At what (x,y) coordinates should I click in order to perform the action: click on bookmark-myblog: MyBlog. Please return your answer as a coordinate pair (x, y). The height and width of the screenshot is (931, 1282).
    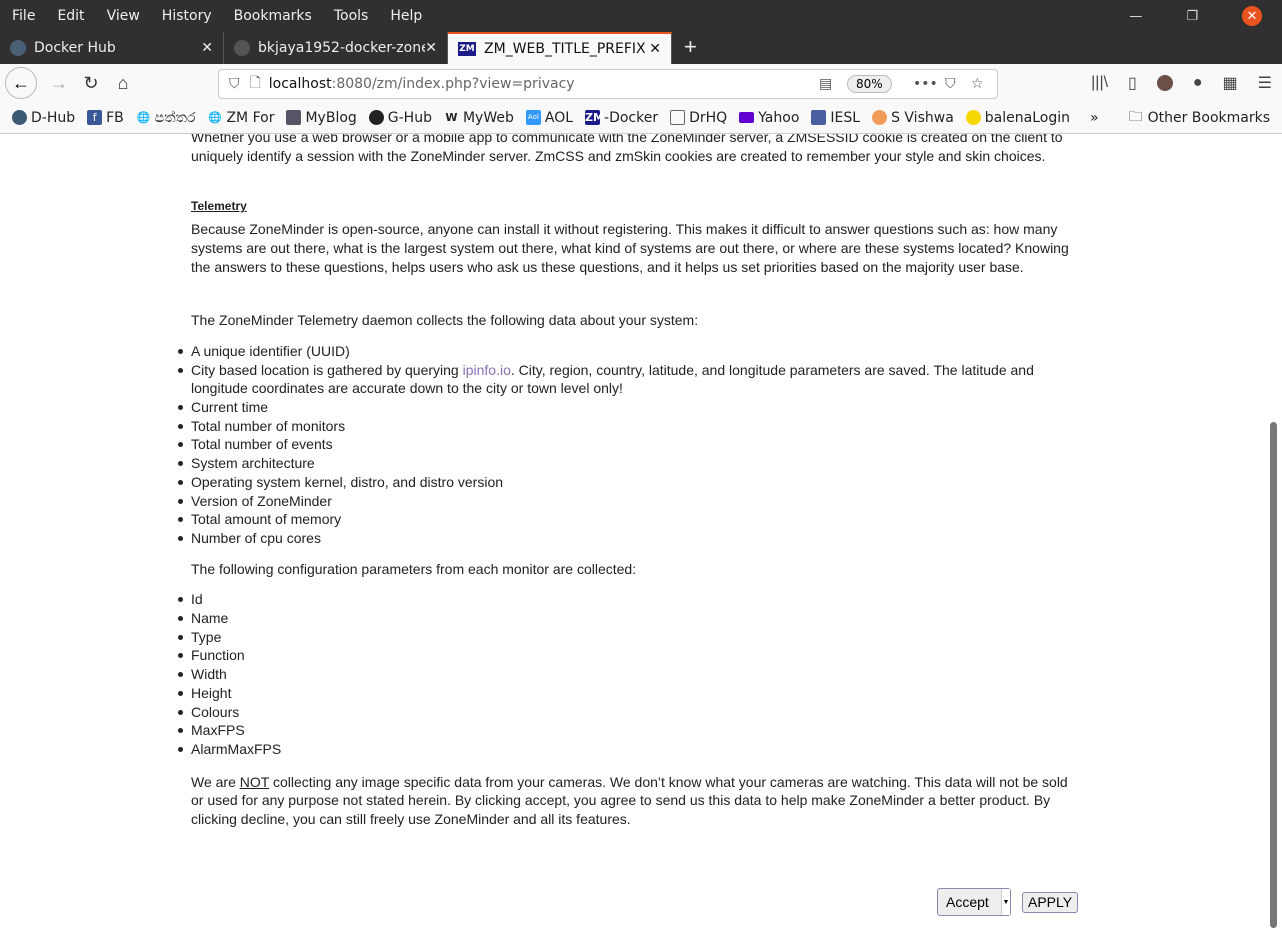
    Looking at the image, I should click on (321, 118).